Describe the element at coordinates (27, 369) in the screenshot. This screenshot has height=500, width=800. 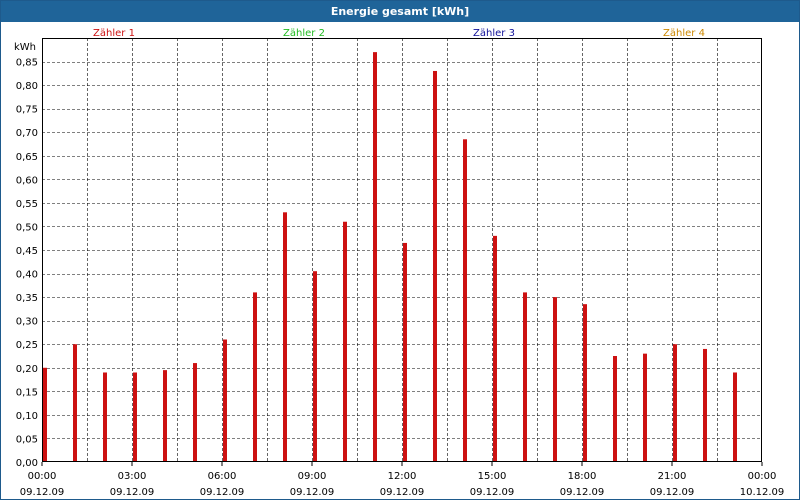
I see `y-tick-label: 0,20` at that location.